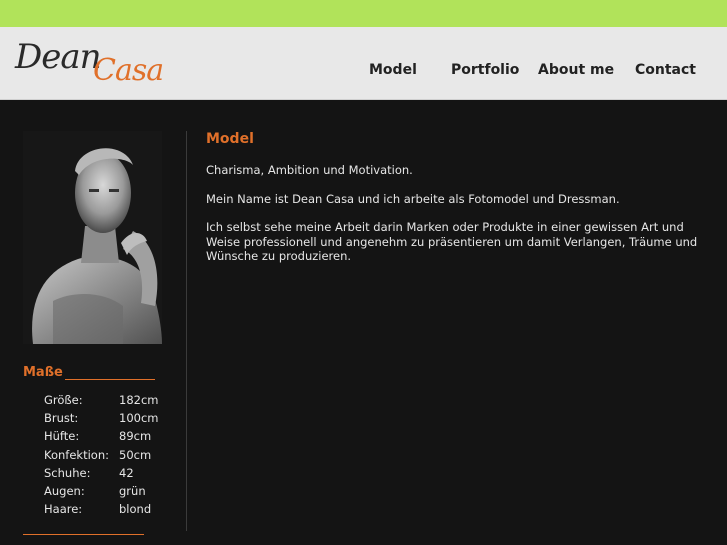 The height and width of the screenshot is (545, 727). I want to click on measurement-label: Brust:, so click(61, 418).